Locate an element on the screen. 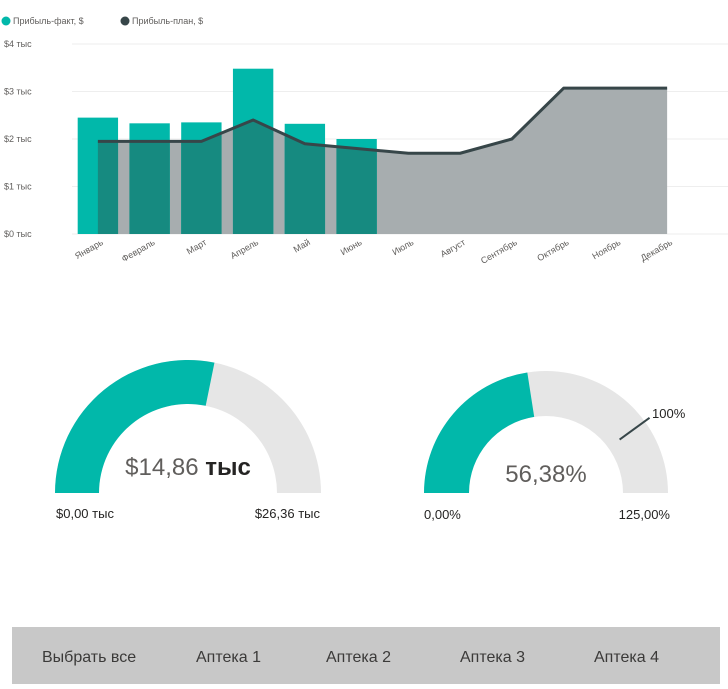  plan-percent-gauge: 100% 56,38% 0,00% 125,00% is located at coordinates (555, 446).